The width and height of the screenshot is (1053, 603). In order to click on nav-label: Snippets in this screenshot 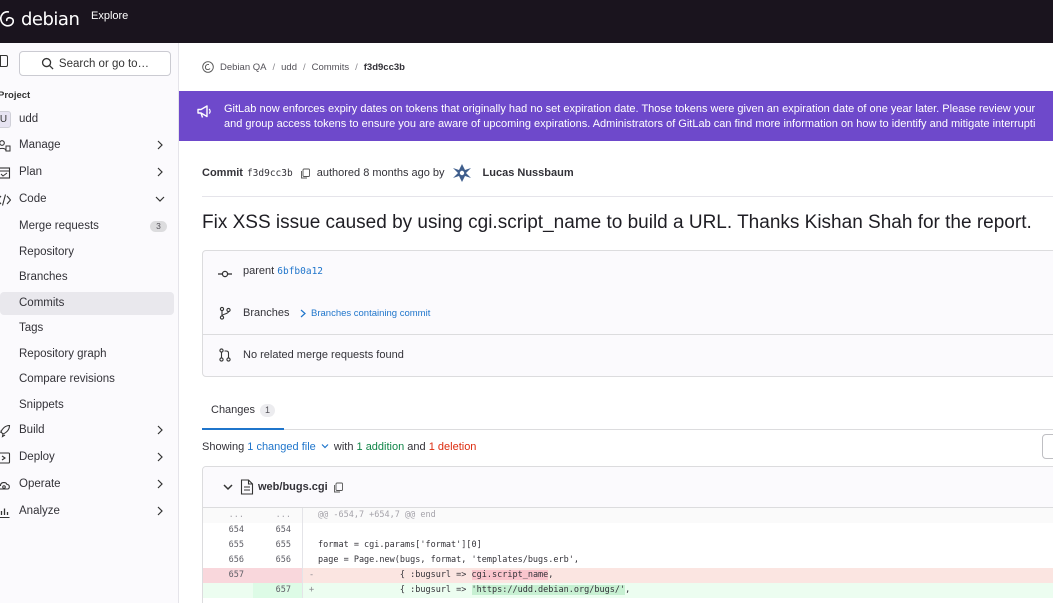, I will do `click(41, 405)`.